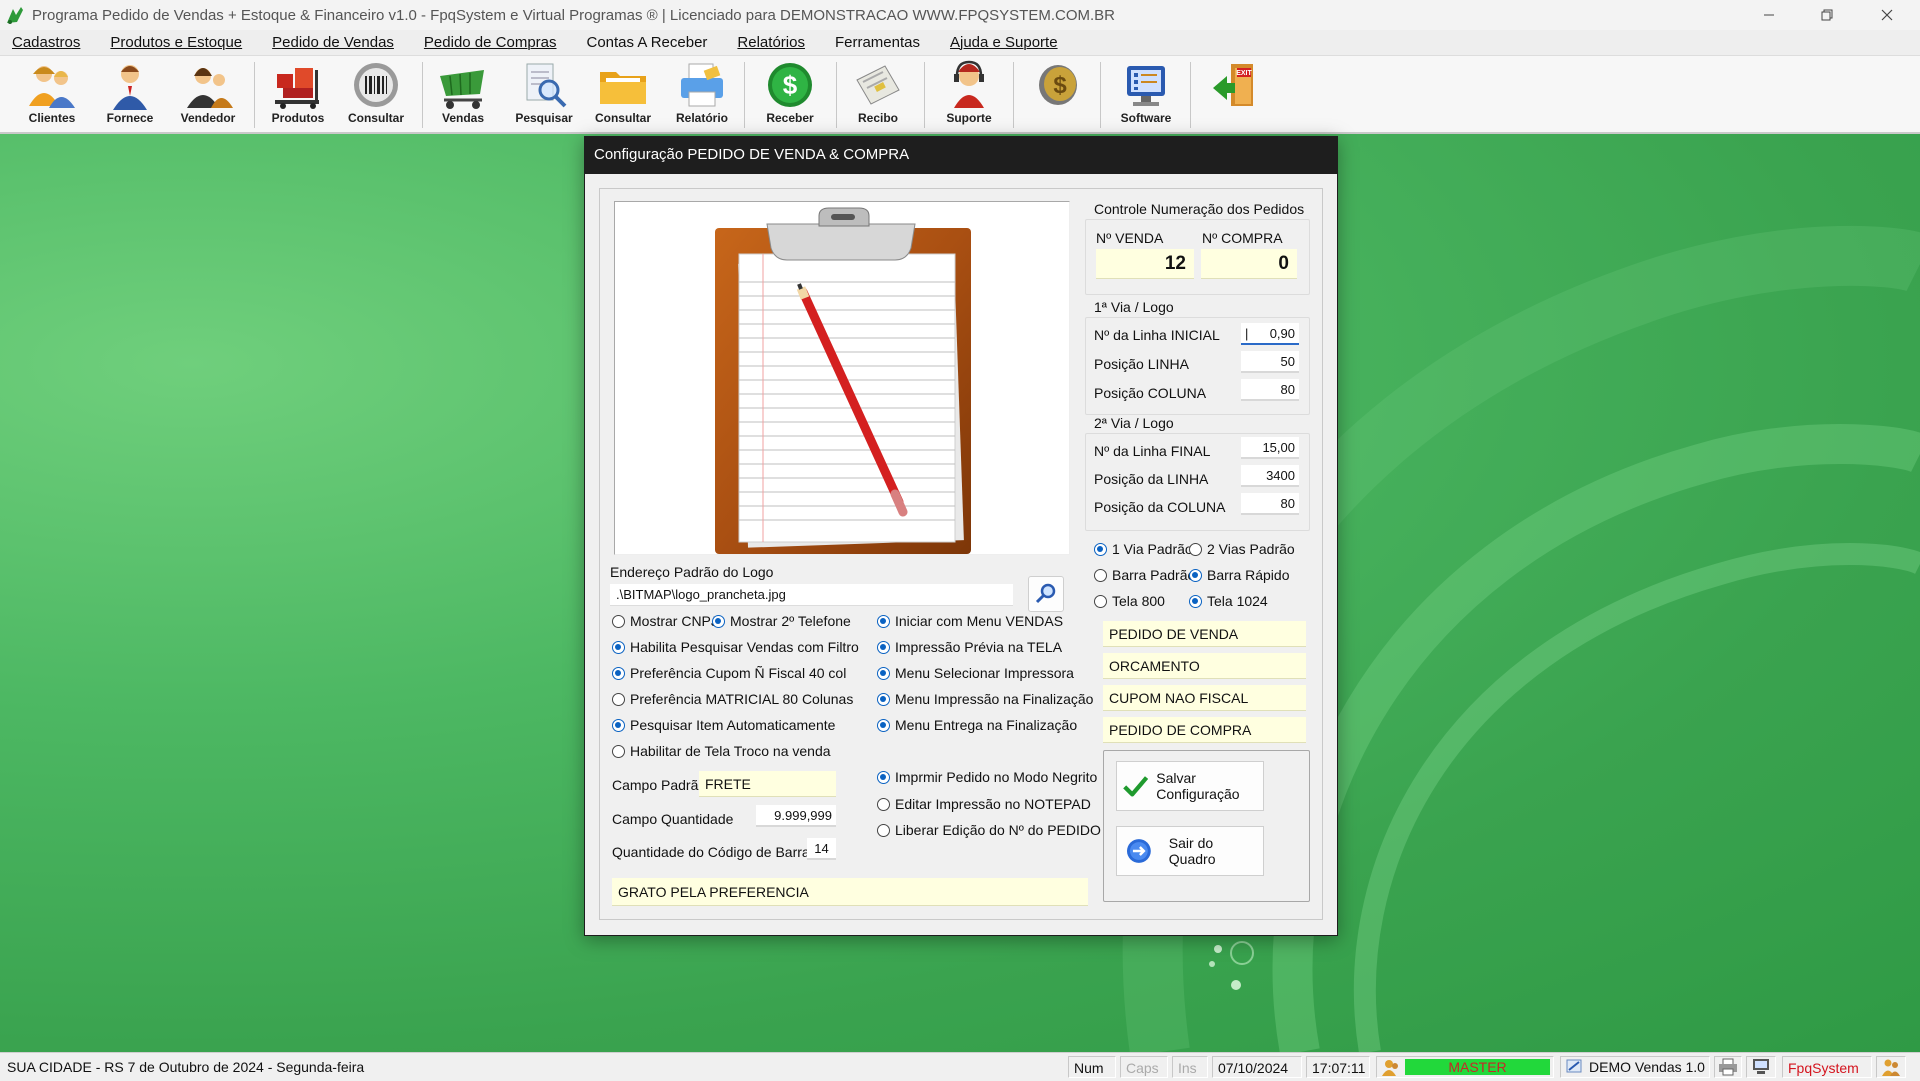  What do you see at coordinates (877, 118) in the screenshot?
I see `toolbar-recibo-label: Recibo` at bounding box center [877, 118].